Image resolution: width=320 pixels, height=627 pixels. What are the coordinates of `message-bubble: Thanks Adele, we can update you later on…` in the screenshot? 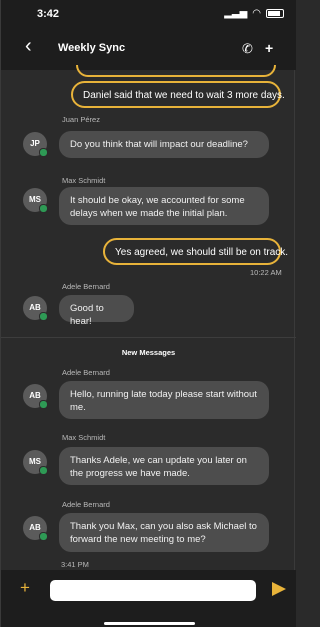 It's located at (164, 466).